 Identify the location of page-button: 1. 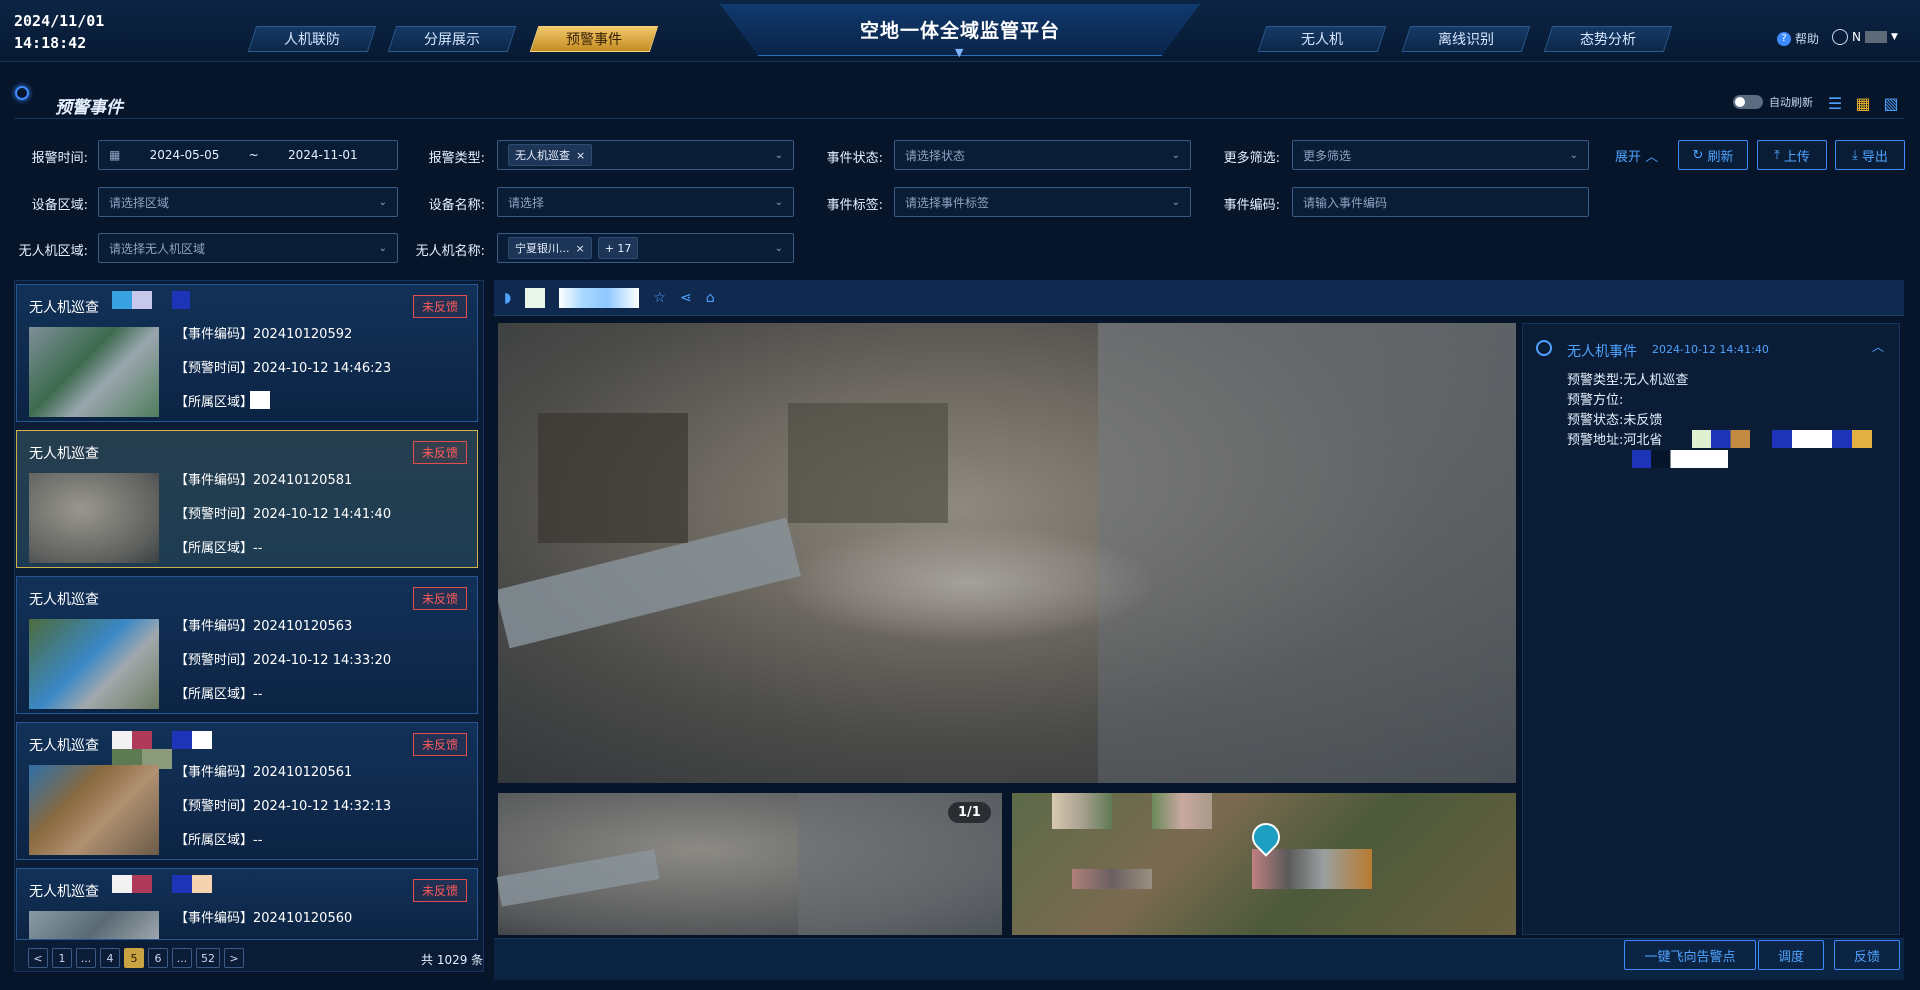
(62, 958).